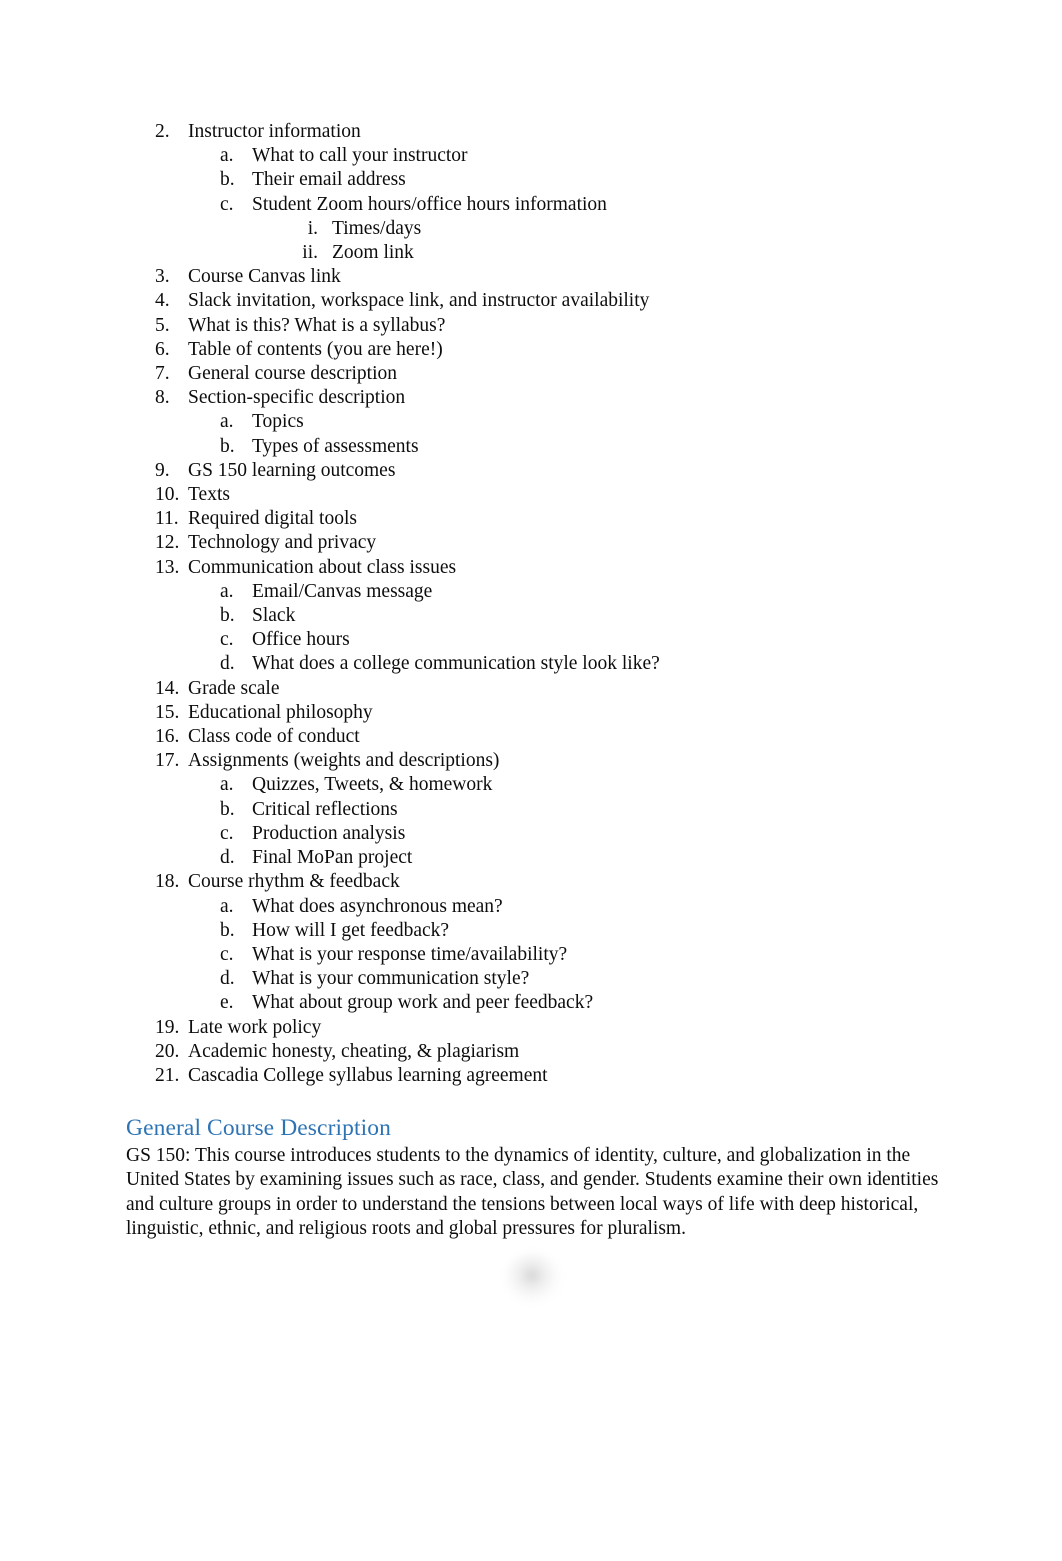 This screenshot has width=1062, height=1561. I want to click on outline-item-l2: d. Final MoPan project, so click(580, 858).